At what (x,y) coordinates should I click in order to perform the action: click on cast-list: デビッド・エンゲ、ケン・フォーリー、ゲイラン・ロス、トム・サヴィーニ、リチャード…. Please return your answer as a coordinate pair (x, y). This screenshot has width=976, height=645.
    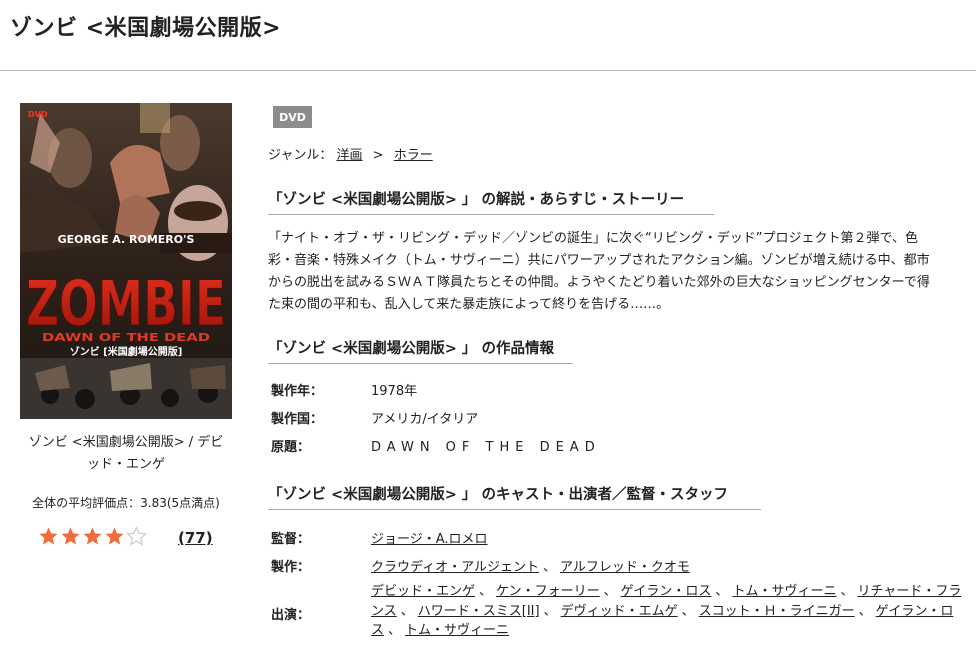
    Looking at the image, I should click on (669, 611).